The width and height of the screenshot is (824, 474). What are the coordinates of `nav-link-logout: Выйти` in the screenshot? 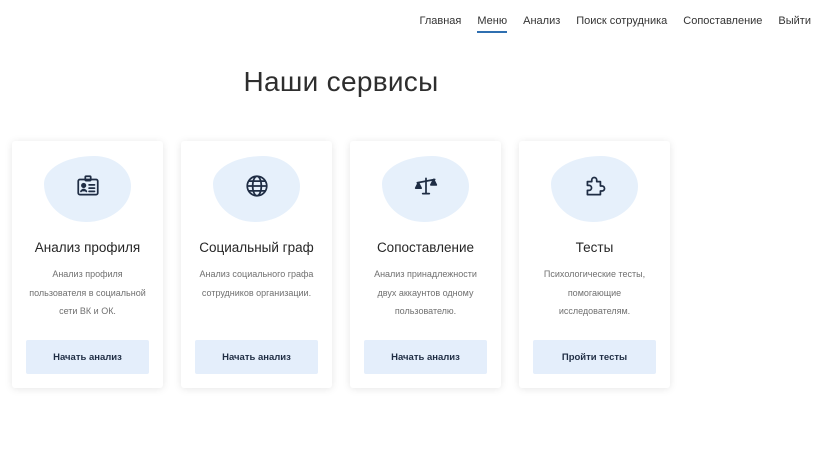 It's located at (794, 24).